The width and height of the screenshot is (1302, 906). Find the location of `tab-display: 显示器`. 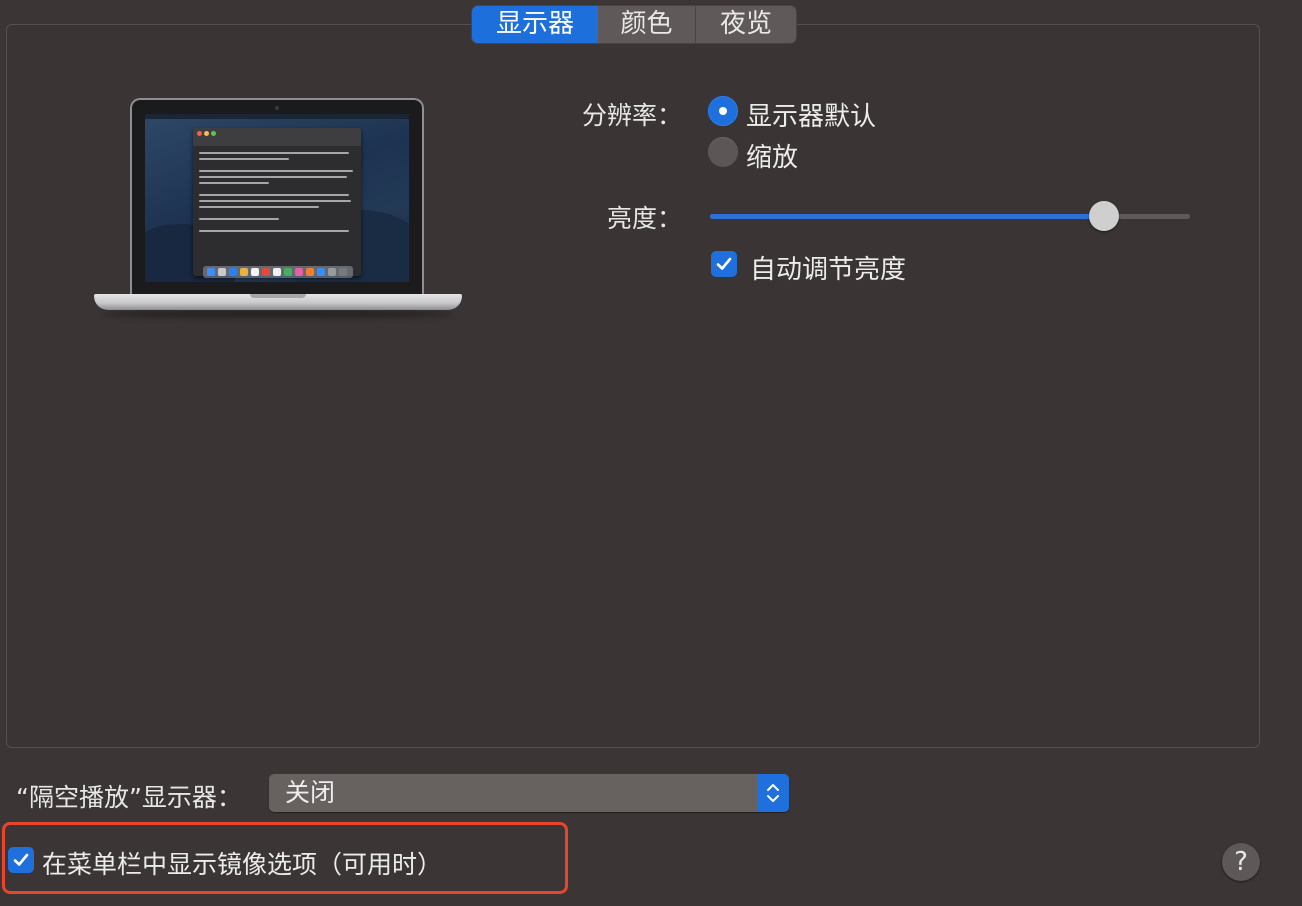

tab-display: 显示器 is located at coordinates (535, 24).